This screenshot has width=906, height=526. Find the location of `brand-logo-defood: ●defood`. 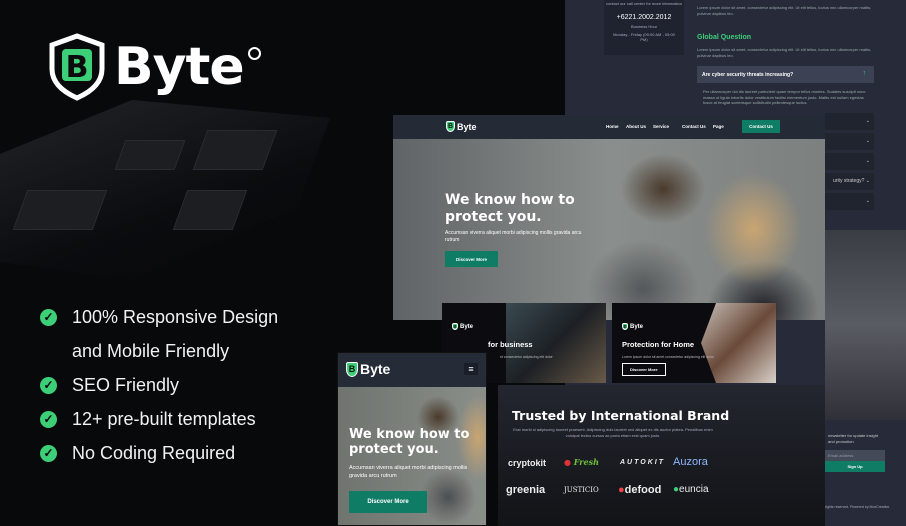

brand-logo-defood: ●defood is located at coordinates (640, 490).